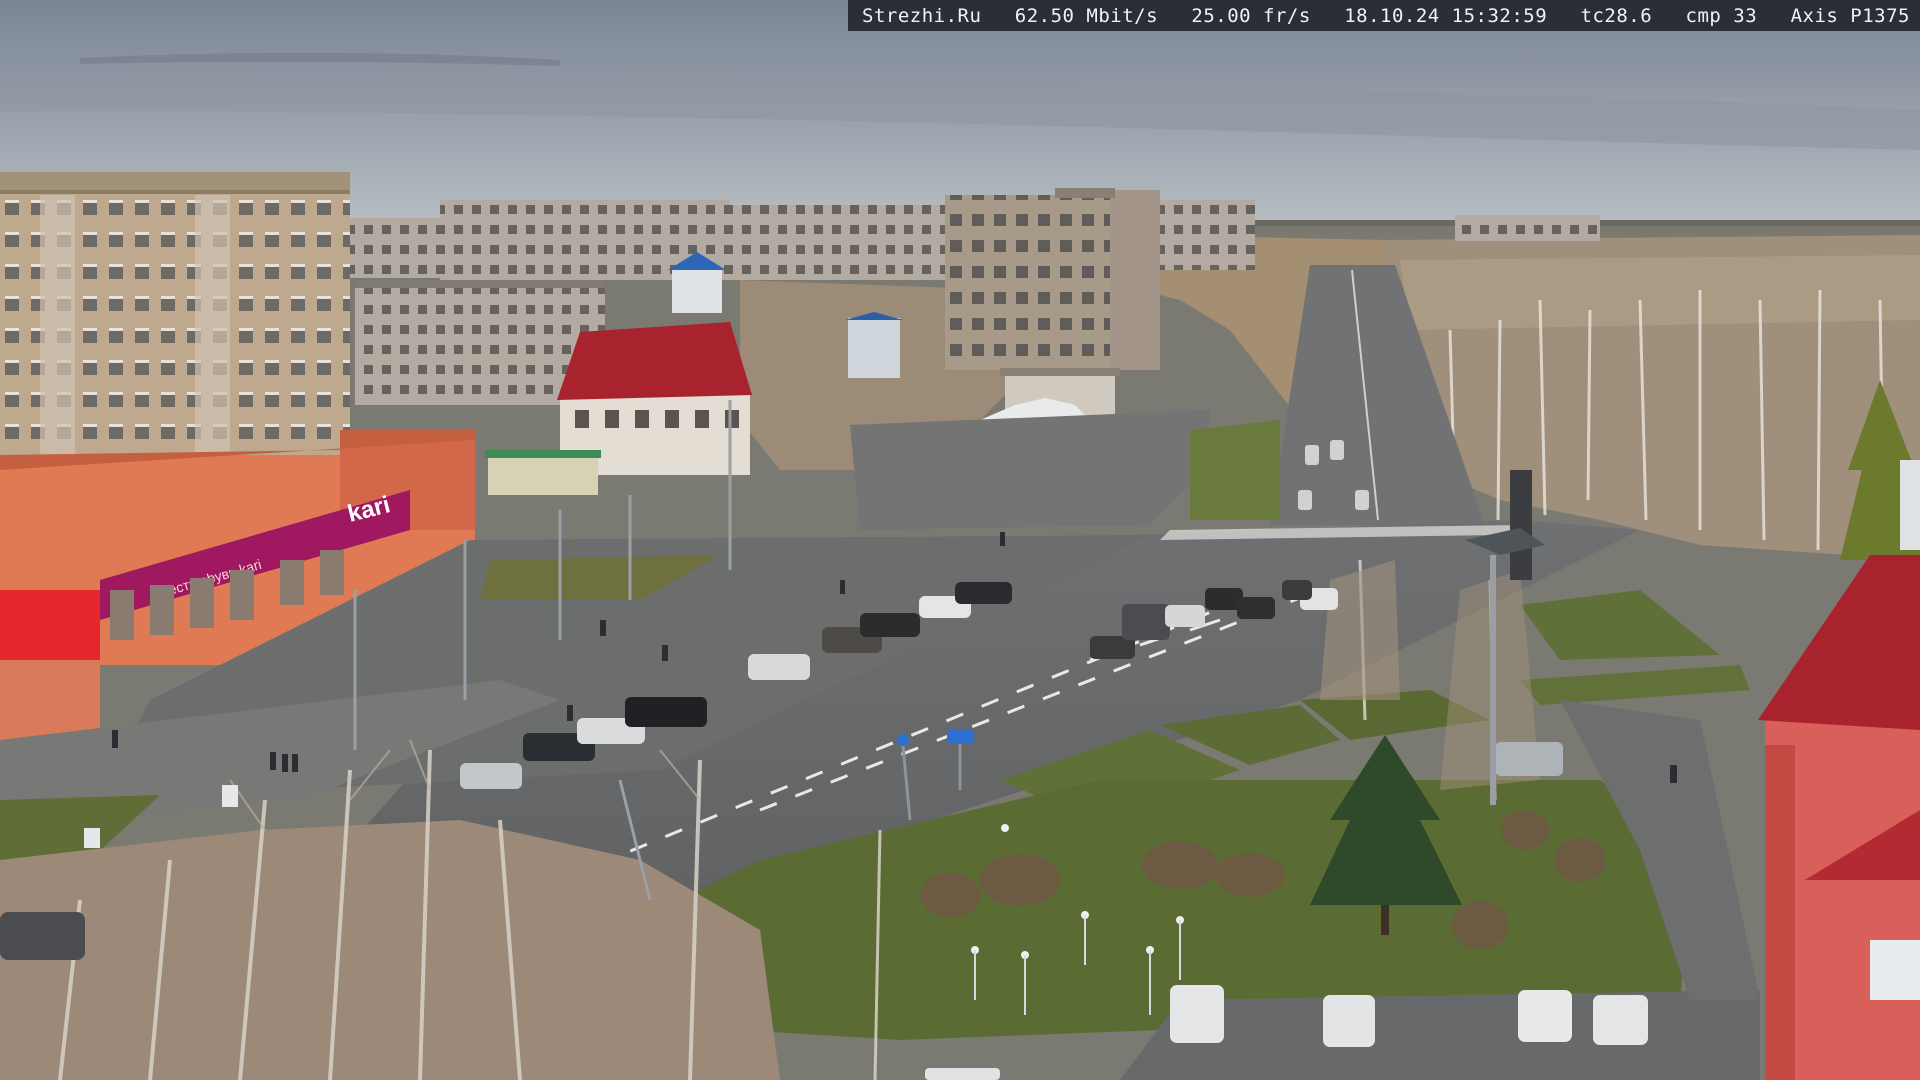 This screenshot has height=1080, width=1920. What do you see at coordinates (1086, 15) in the screenshot?
I see `overlay-bitrate: 62.50 Mbit/s` at bounding box center [1086, 15].